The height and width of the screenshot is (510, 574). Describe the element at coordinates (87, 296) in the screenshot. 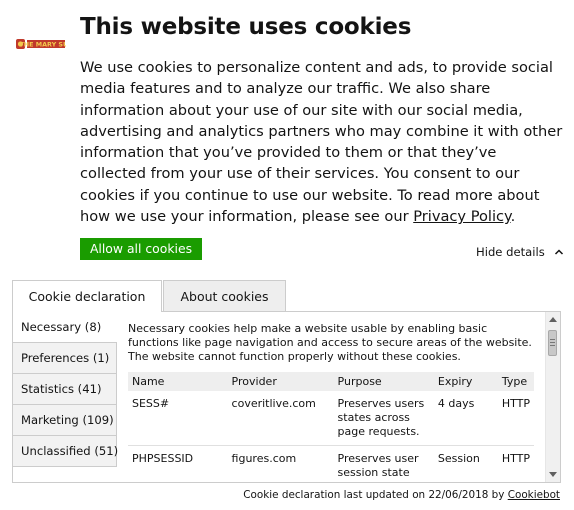

I see `tab-cookie-declaration: Cookie declaration` at that location.